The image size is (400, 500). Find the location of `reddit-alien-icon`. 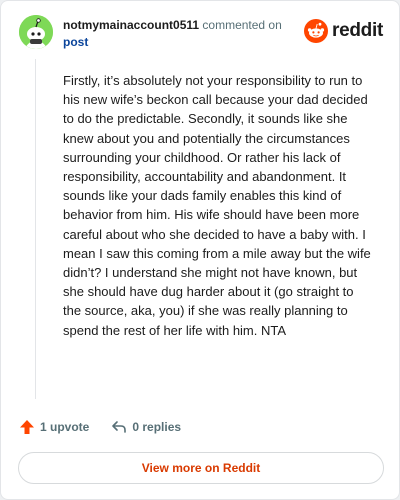

reddit-alien-icon is located at coordinates (316, 31).